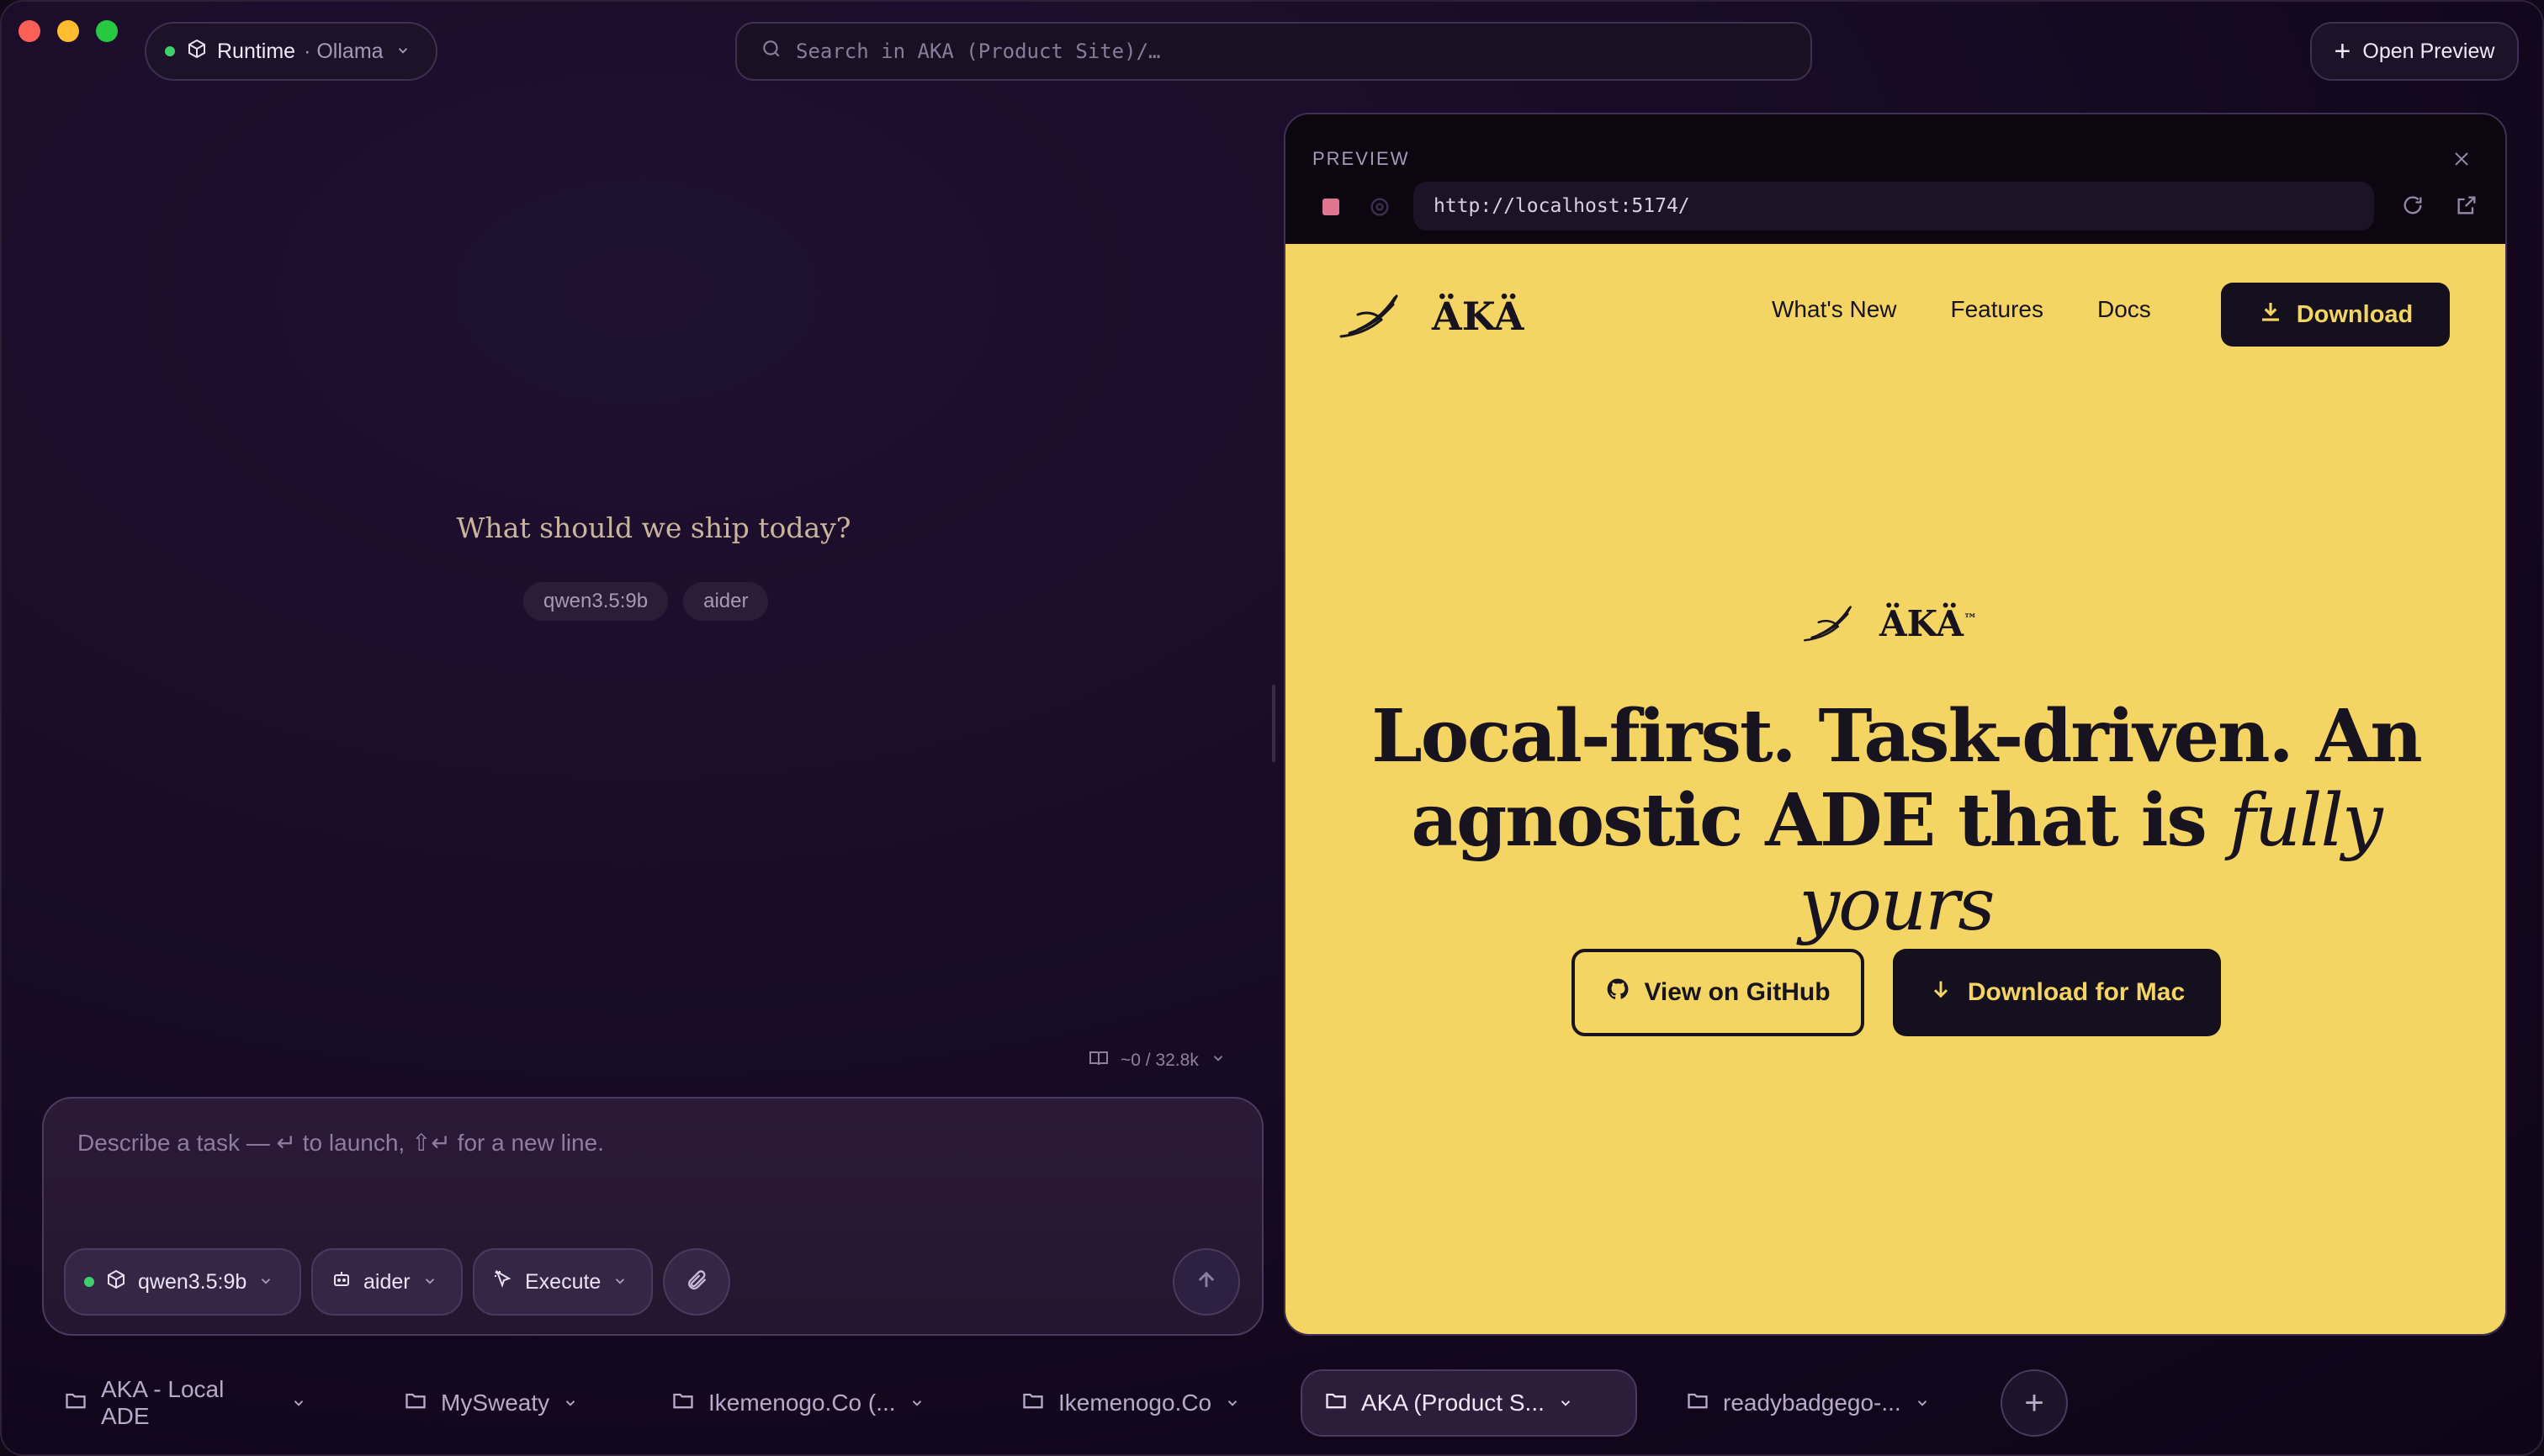  I want to click on github-icon, so click(1617, 993).